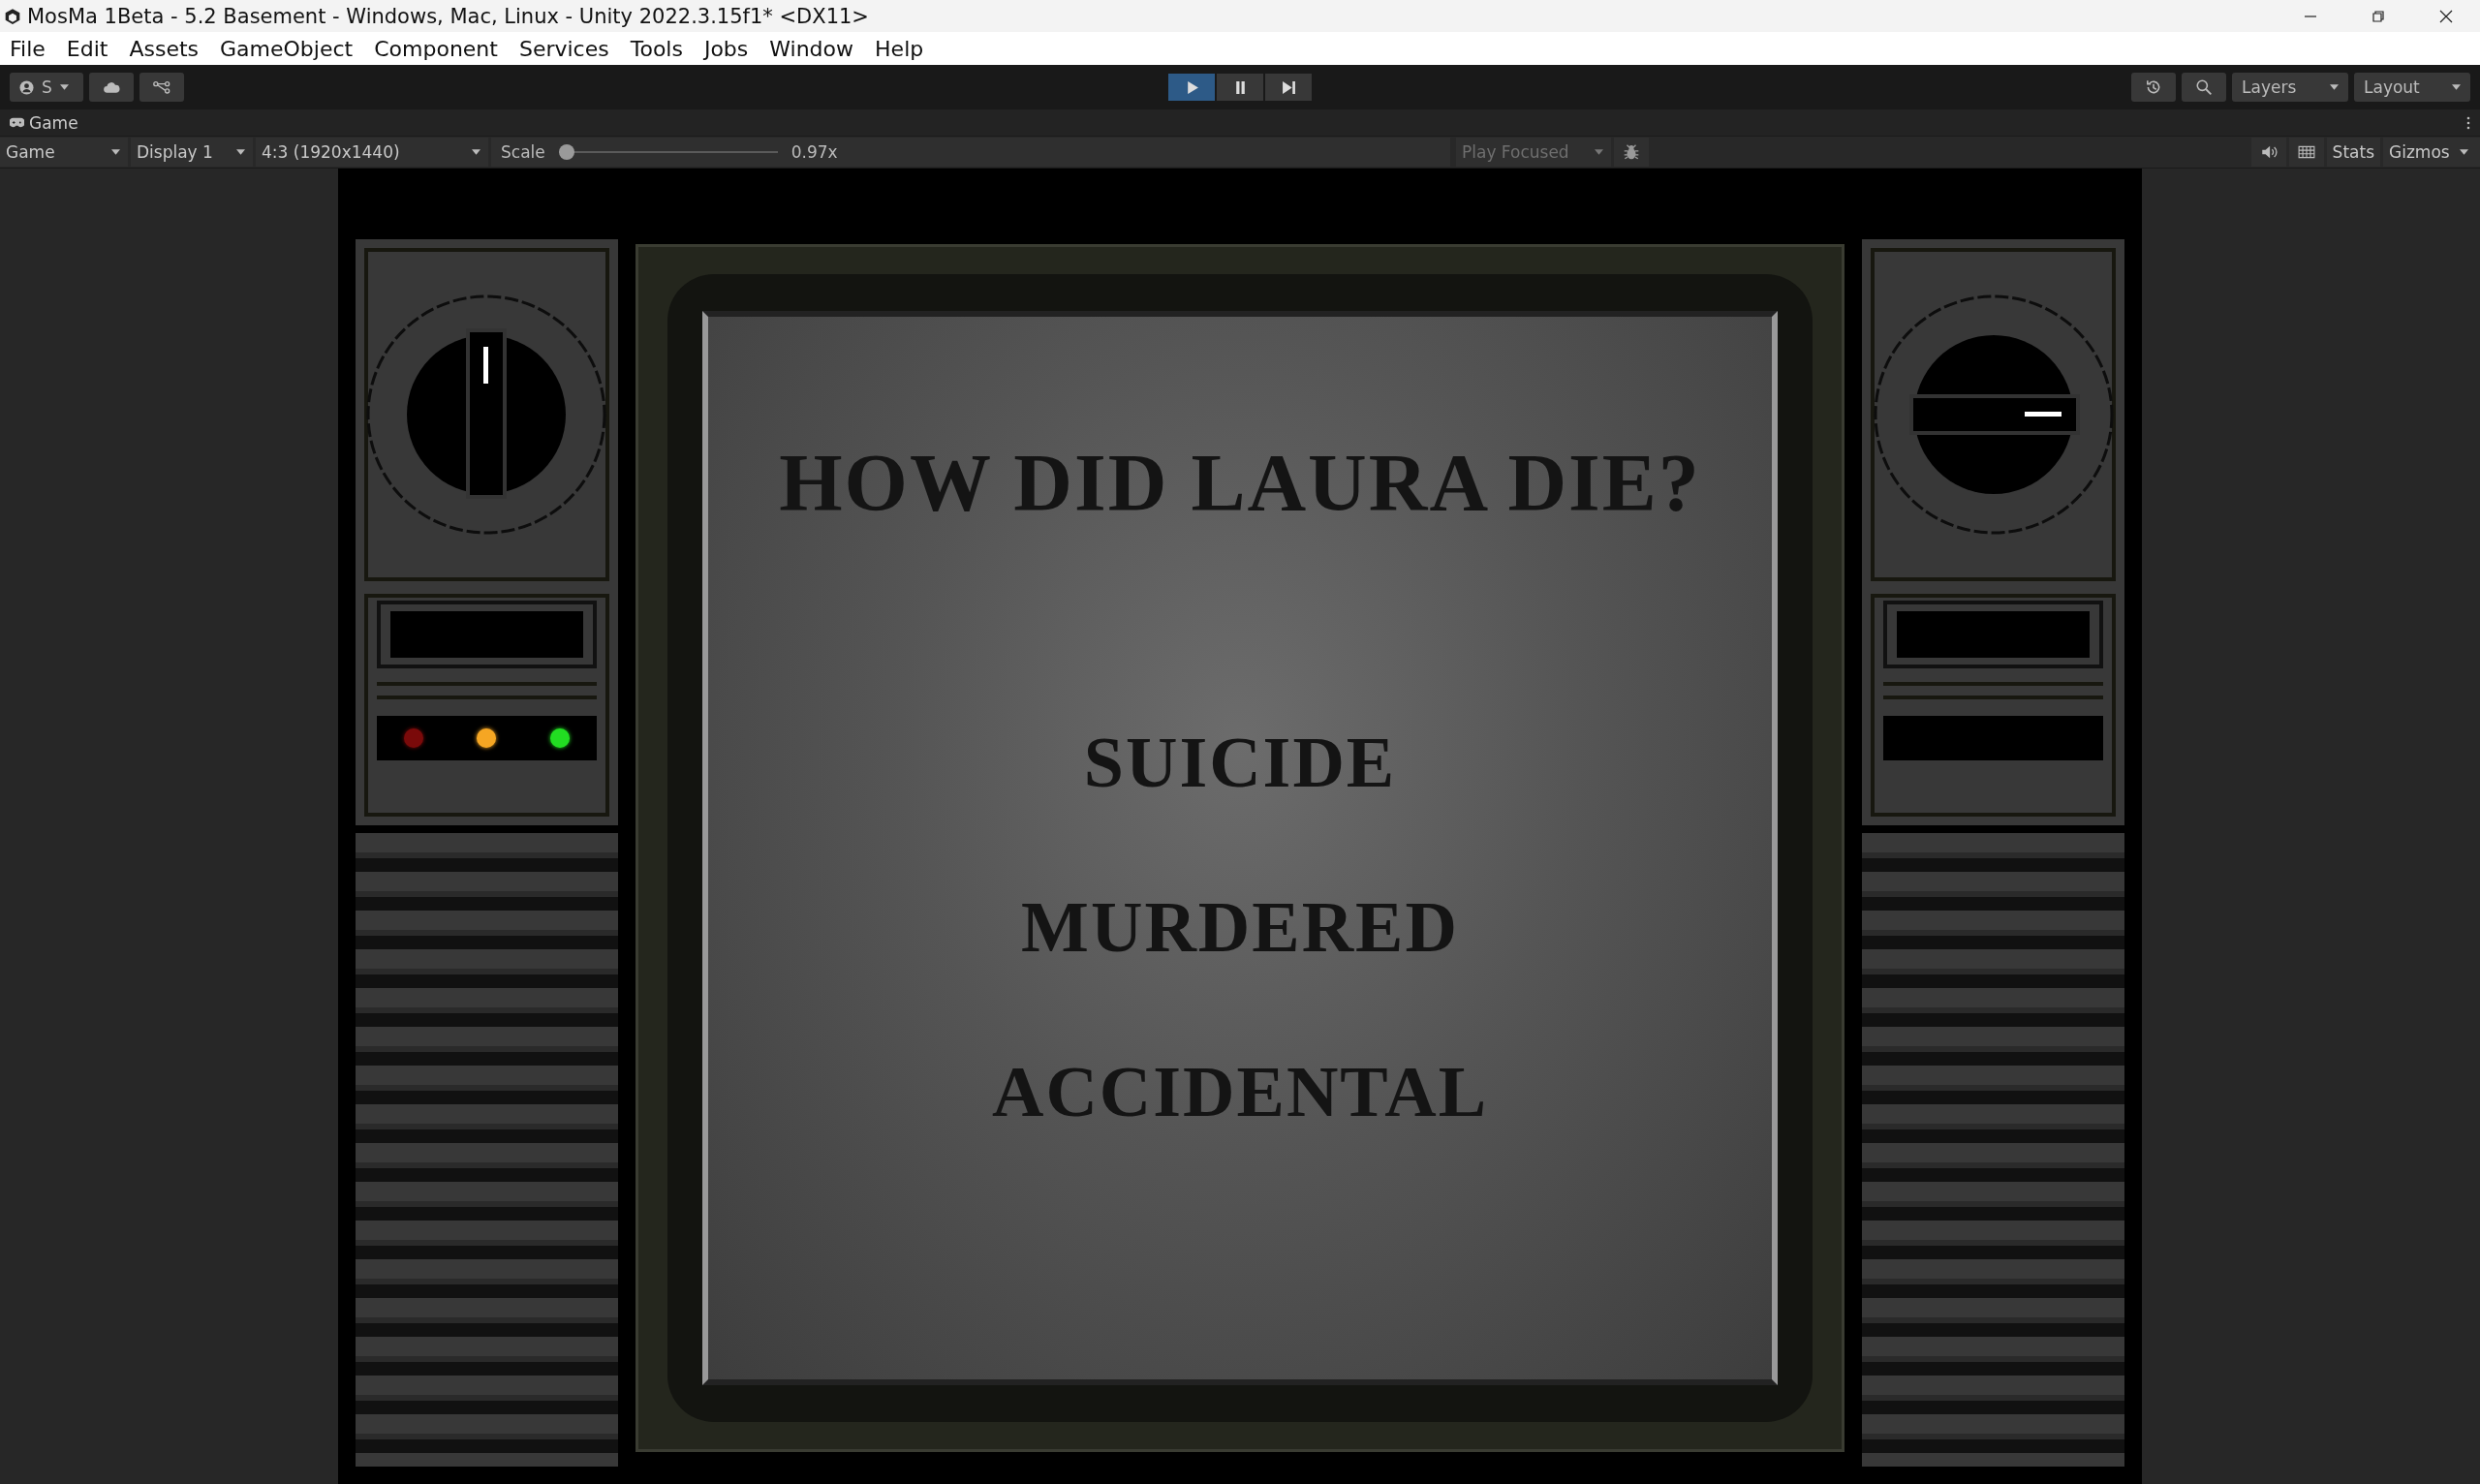 The width and height of the screenshot is (2480, 1484). I want to click on grid-button, so click(2306, 152).